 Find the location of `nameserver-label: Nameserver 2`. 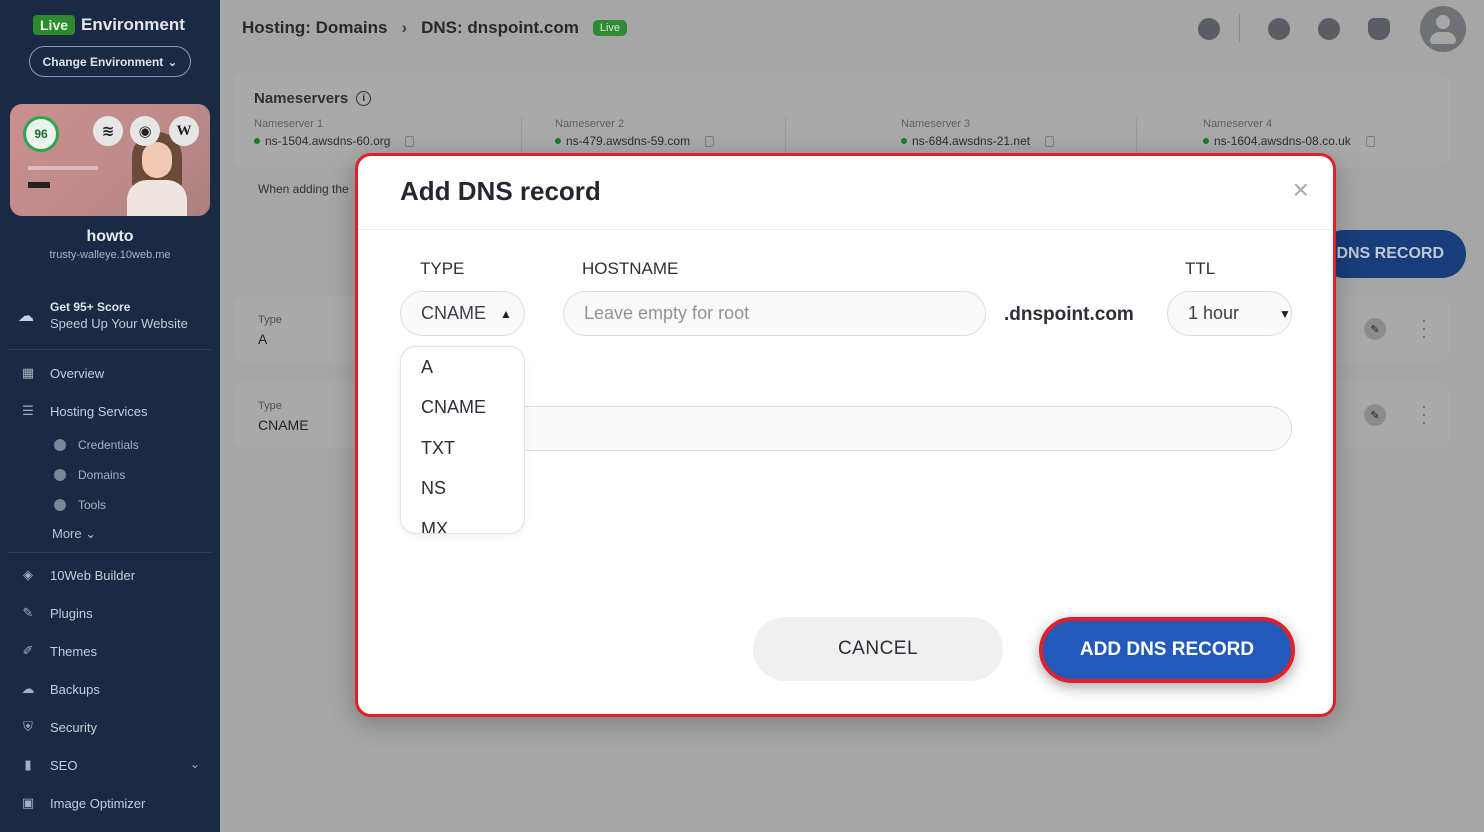

nameserver-label: Nameserver 2 is located at coordinates (590, 124).